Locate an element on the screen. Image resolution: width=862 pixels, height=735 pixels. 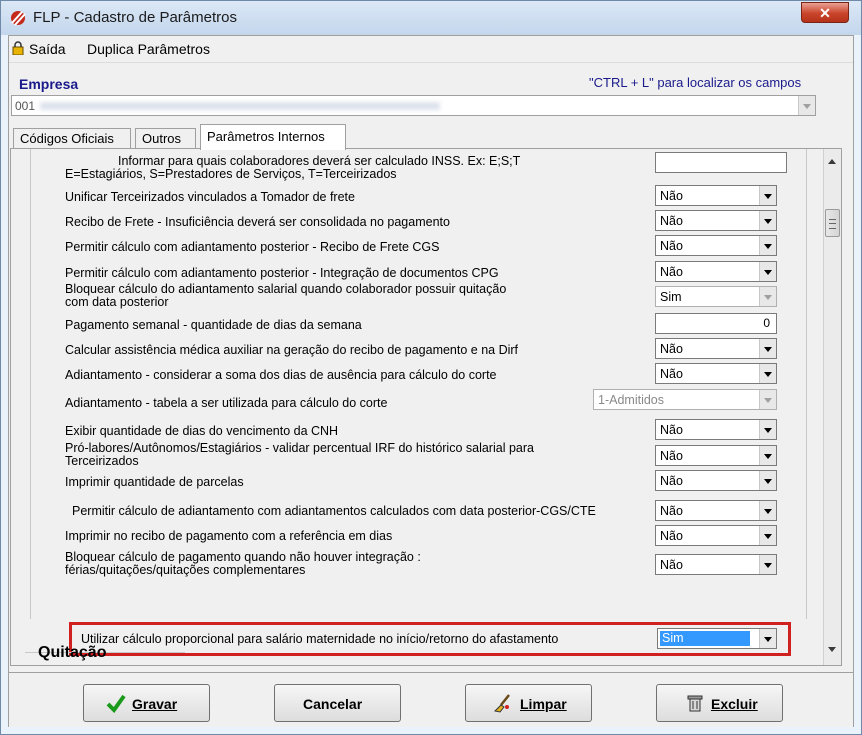
close-icon: ✕ is located at coordinates (825, 13).